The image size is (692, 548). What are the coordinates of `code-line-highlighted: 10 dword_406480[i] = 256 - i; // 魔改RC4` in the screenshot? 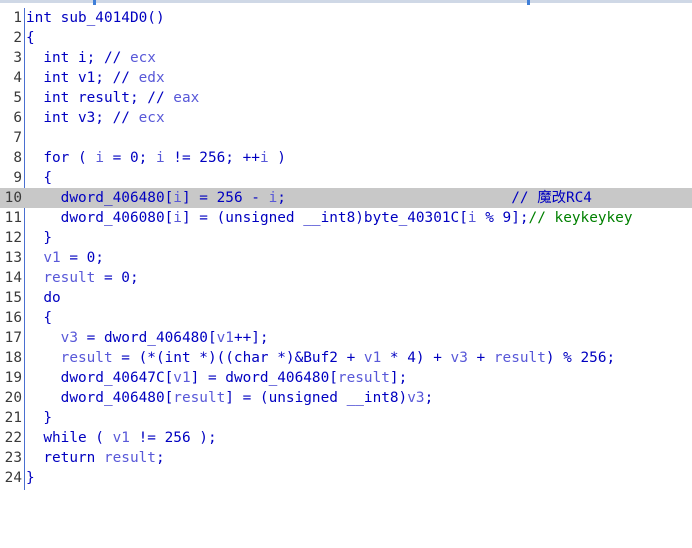 It's located at (346, 198).